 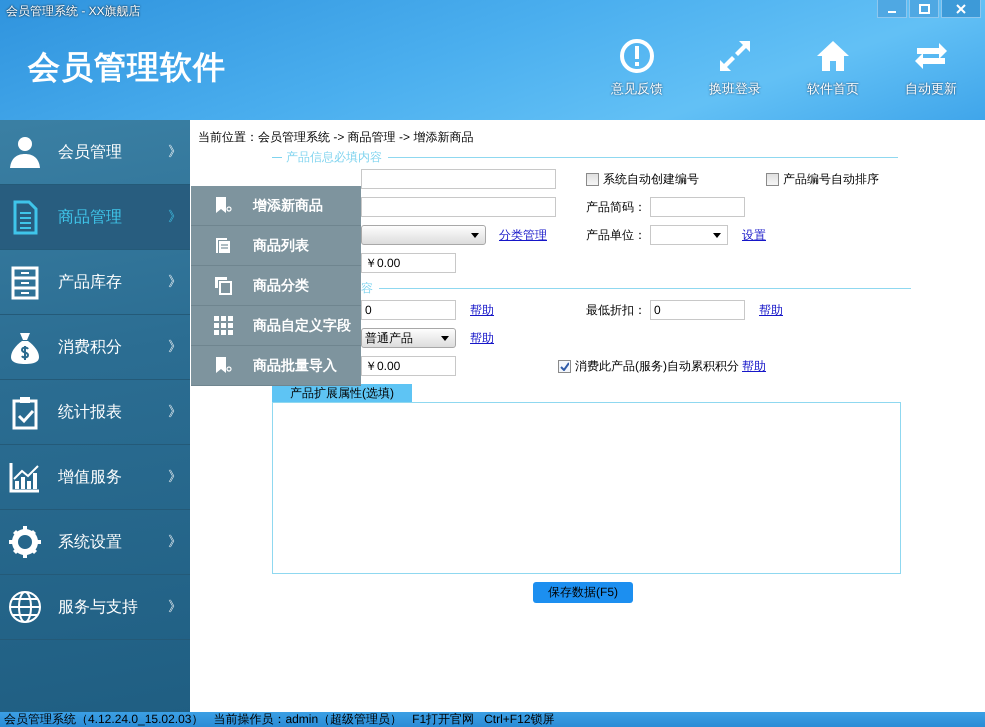 I want to click on field-label: 最低折扣：, so click(x=616, y=310).